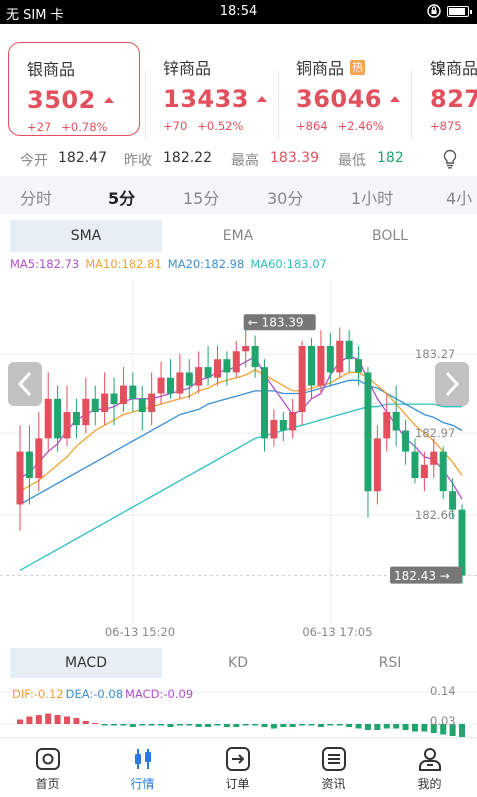  I want to click on chevron-right-icon, so click(452, 384).